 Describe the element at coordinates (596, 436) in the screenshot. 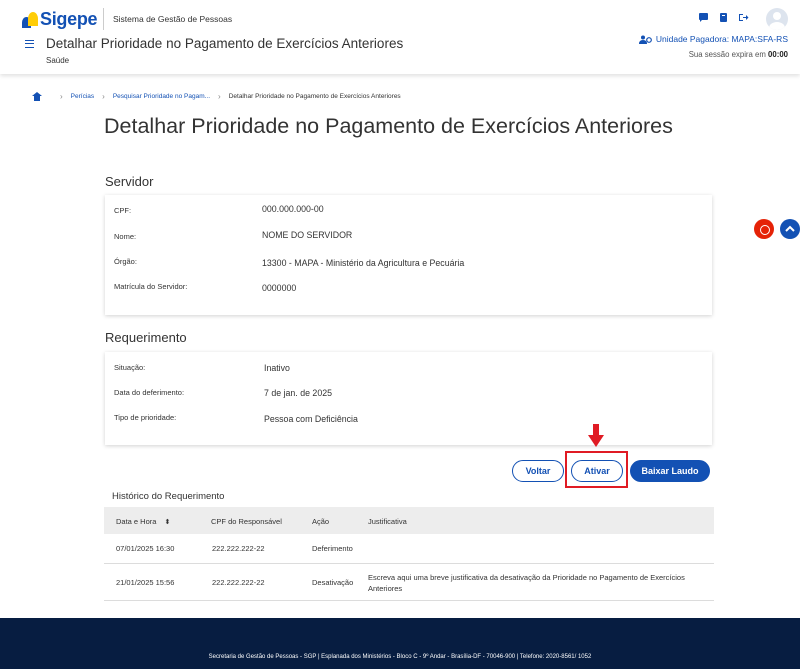

I see `red-arrow-annotation` at that location.